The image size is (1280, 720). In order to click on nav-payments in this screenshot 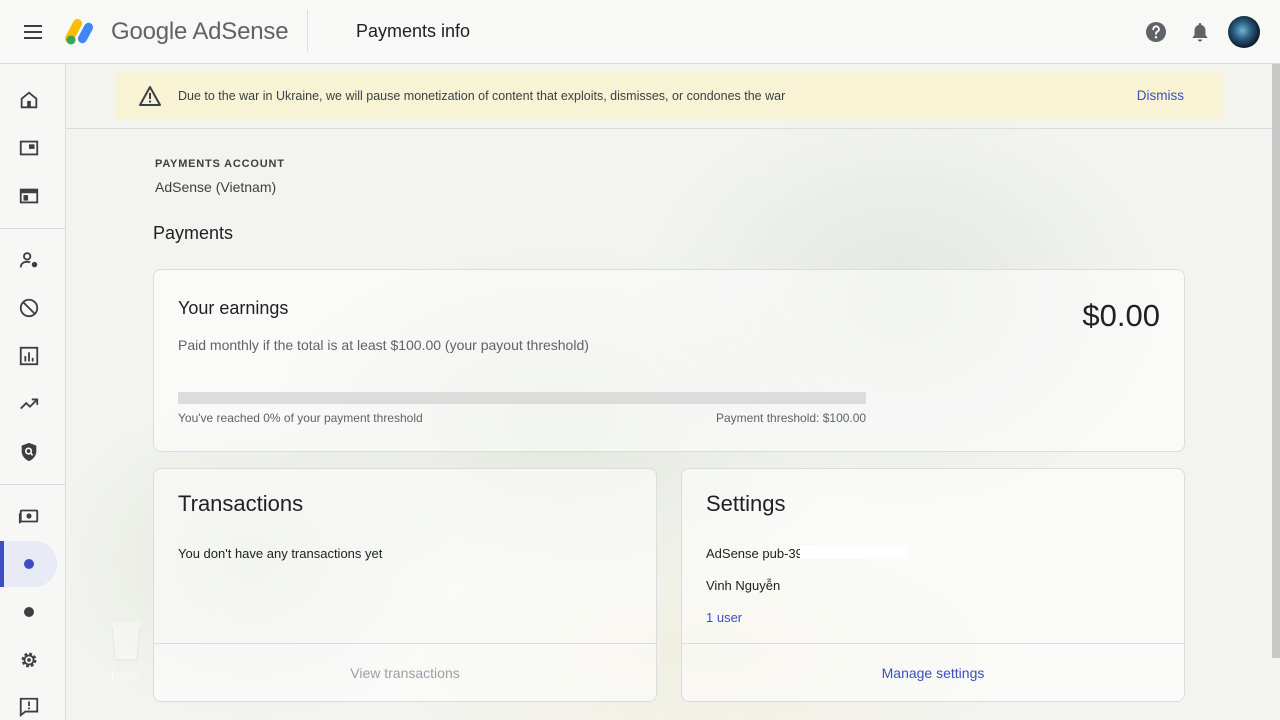, I will do `click(28, 516)`.